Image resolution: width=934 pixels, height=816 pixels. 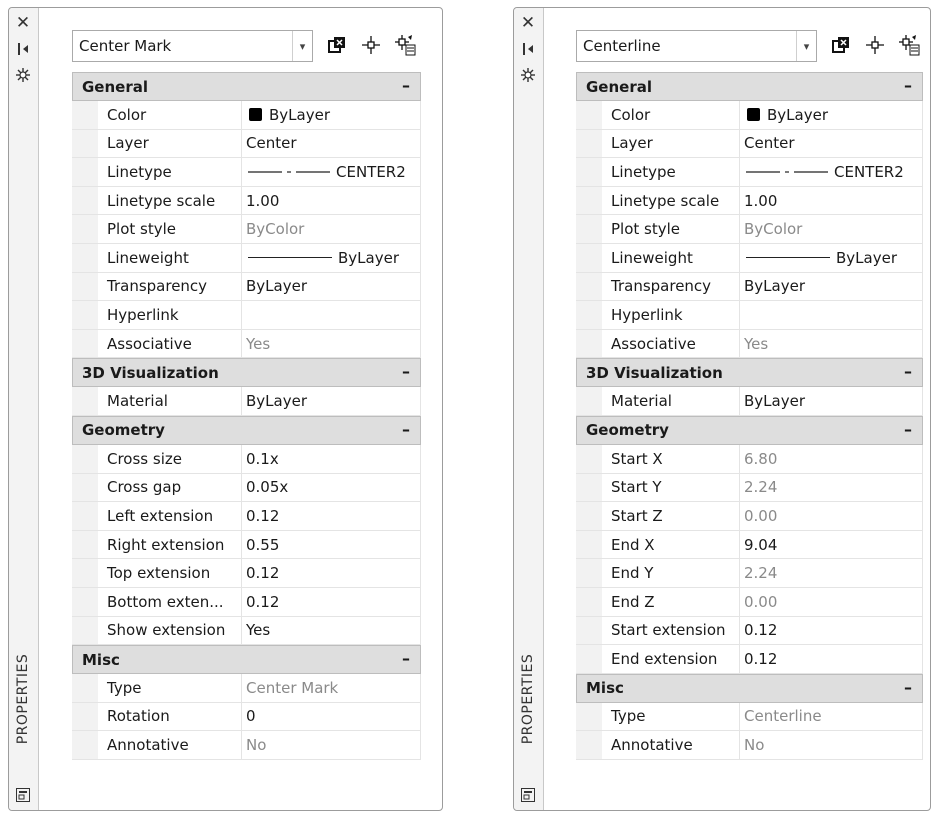 I want to click on property-row: Left extension 0.12, so click(x=246, y=516).